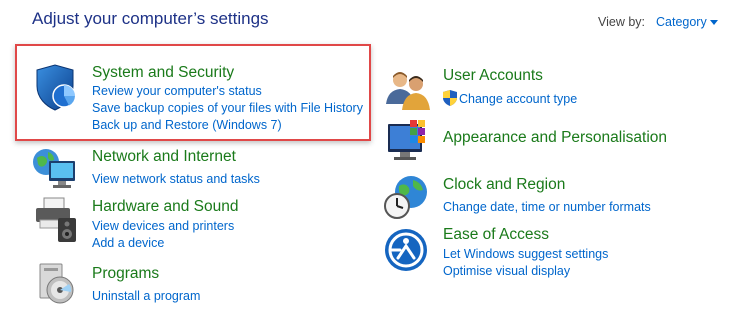 This screenshot has width=745, height=311. I want to click on category-title-programs: Programs, so click(125, 274).